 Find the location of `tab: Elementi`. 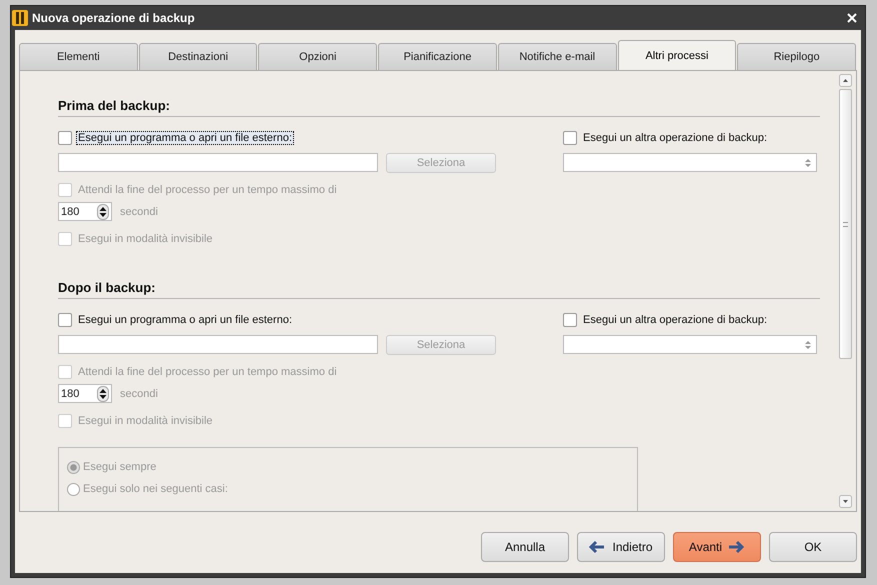

tab: Elementi is located at coordinates (78, 56).